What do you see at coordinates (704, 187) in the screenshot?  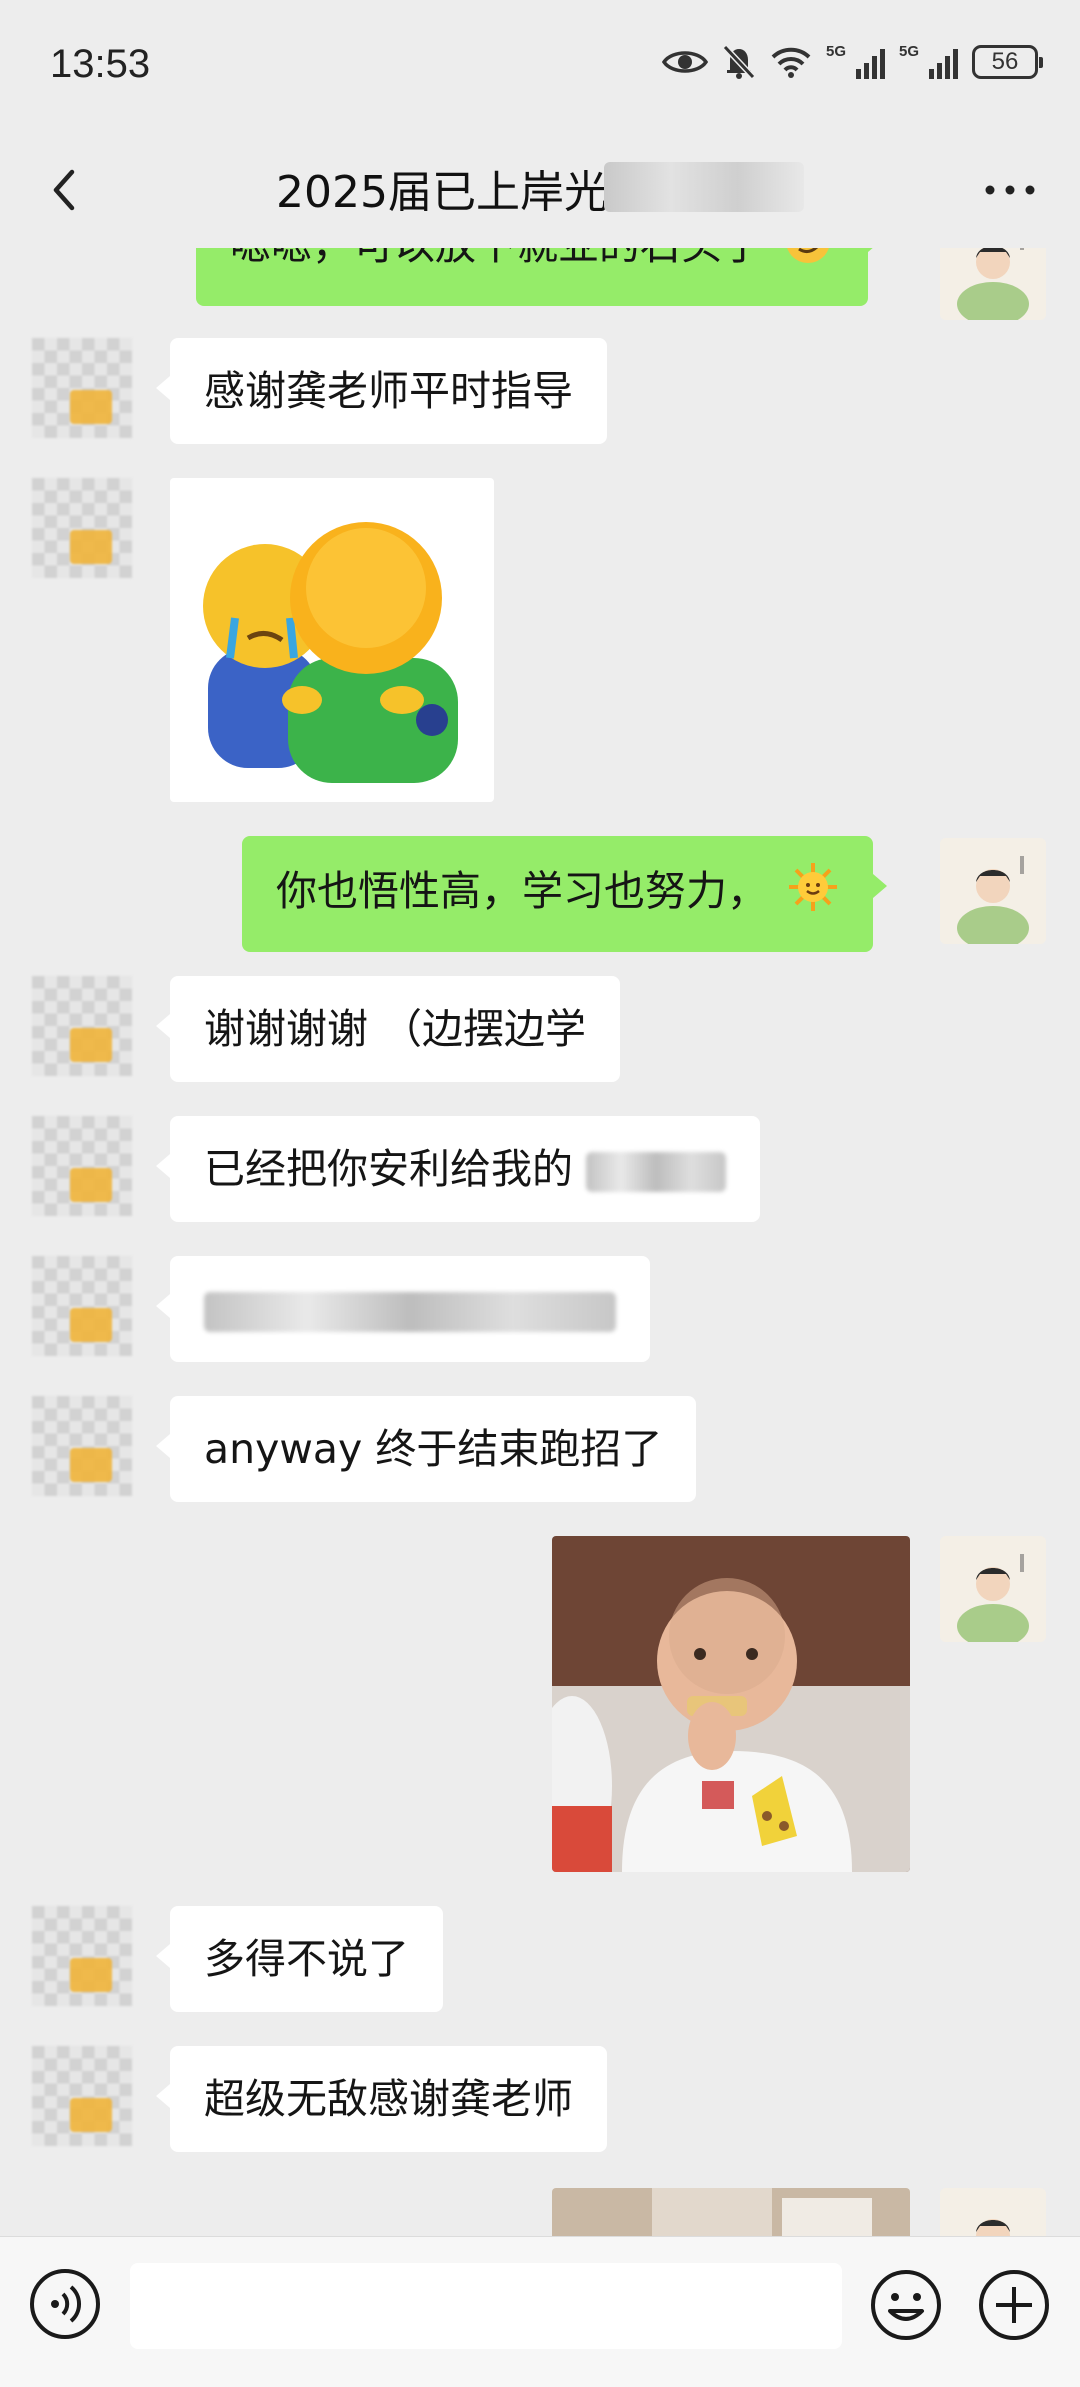 I see `title-redaction` at bounding box center [704, 187].